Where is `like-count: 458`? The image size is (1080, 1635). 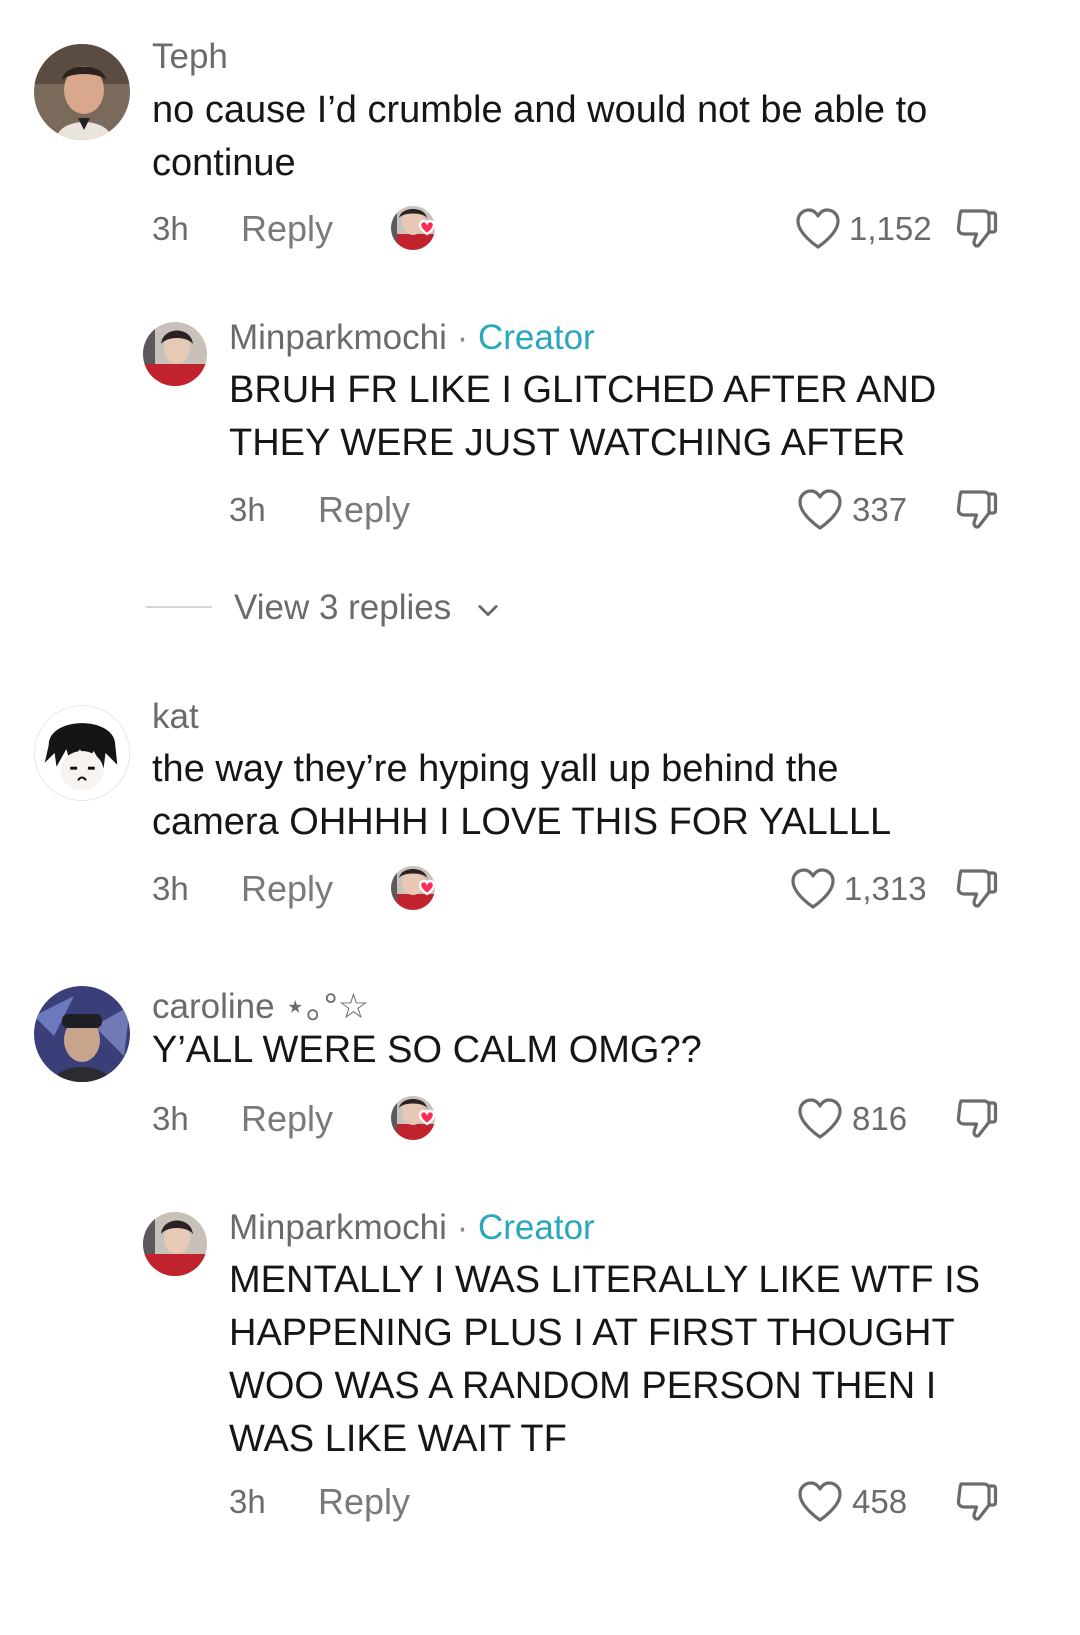
like-count: 458 is located at coordinates (880, 1501).